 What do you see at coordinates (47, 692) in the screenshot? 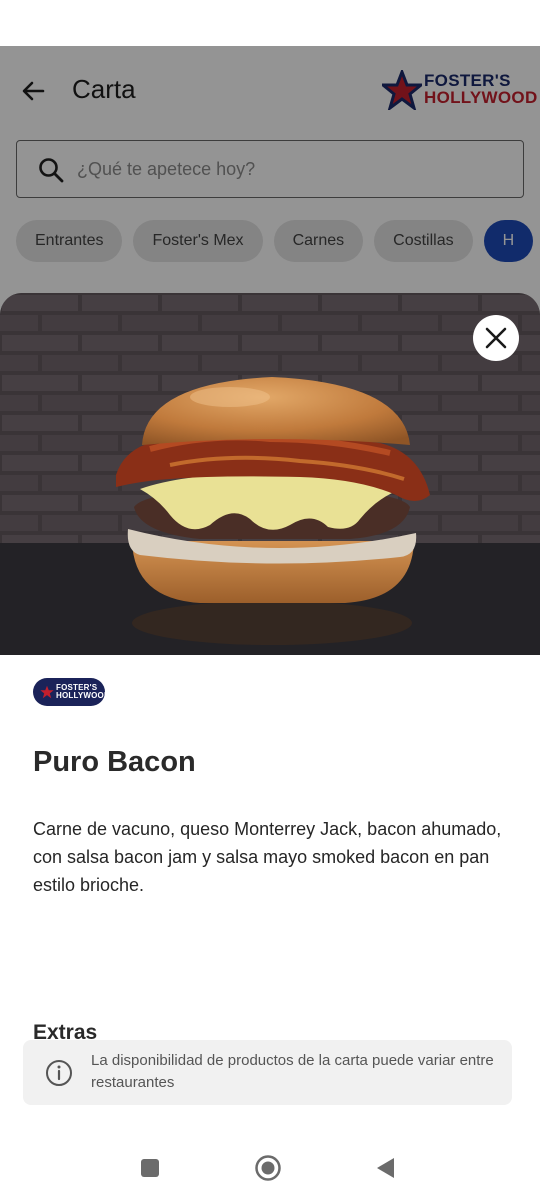
I see `star-badge-icon` at bounding box center [47, 692].